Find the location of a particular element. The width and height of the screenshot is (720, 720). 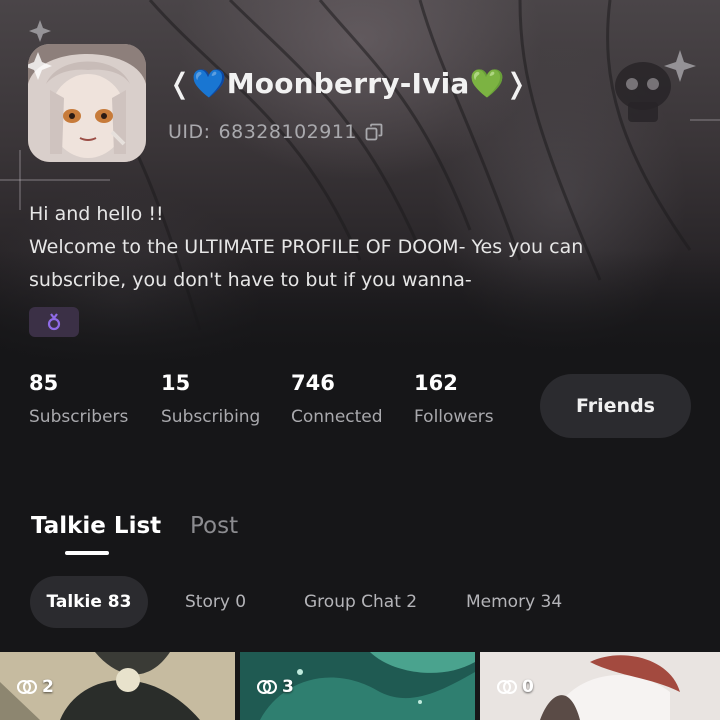

copy-icon is located at coordinates (374, 132).